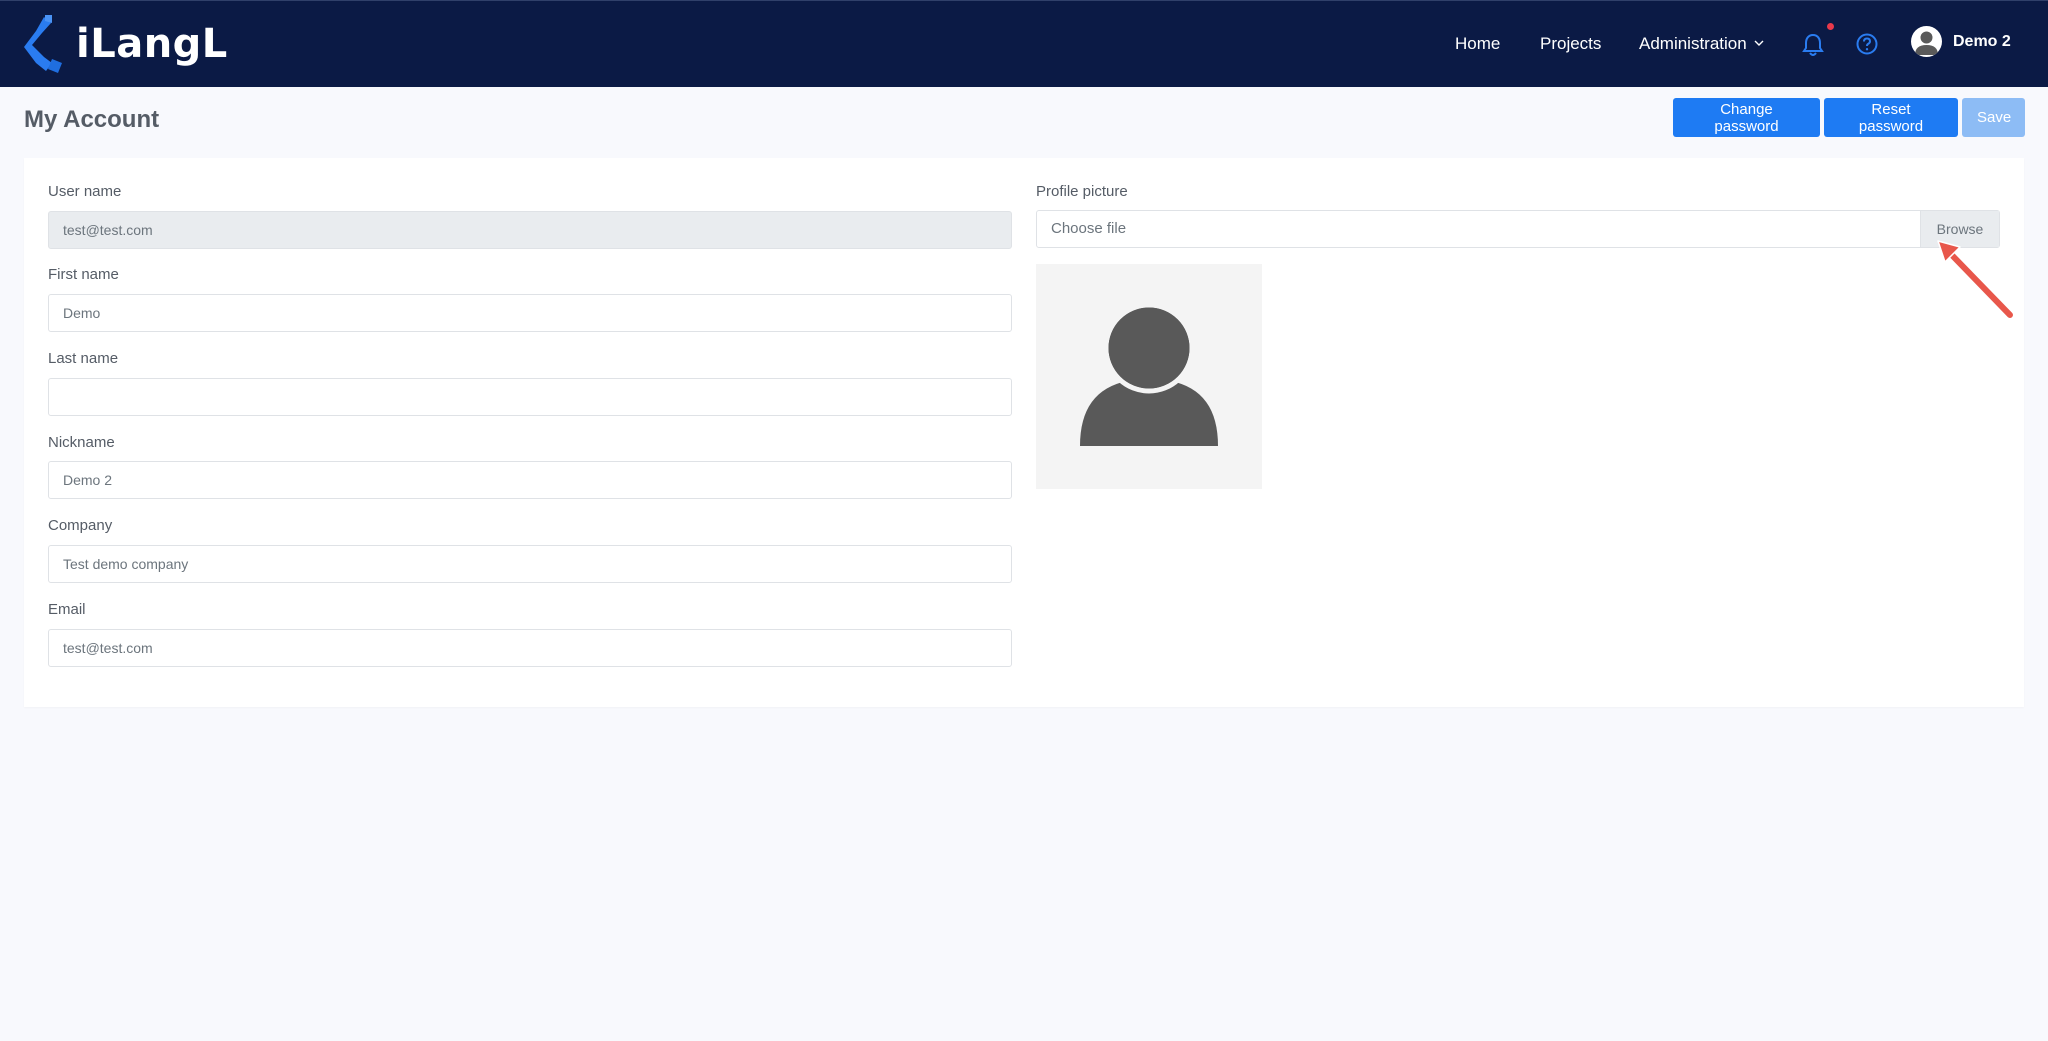  I want to click on annotation-arrow-icon, so click(1976, 280).